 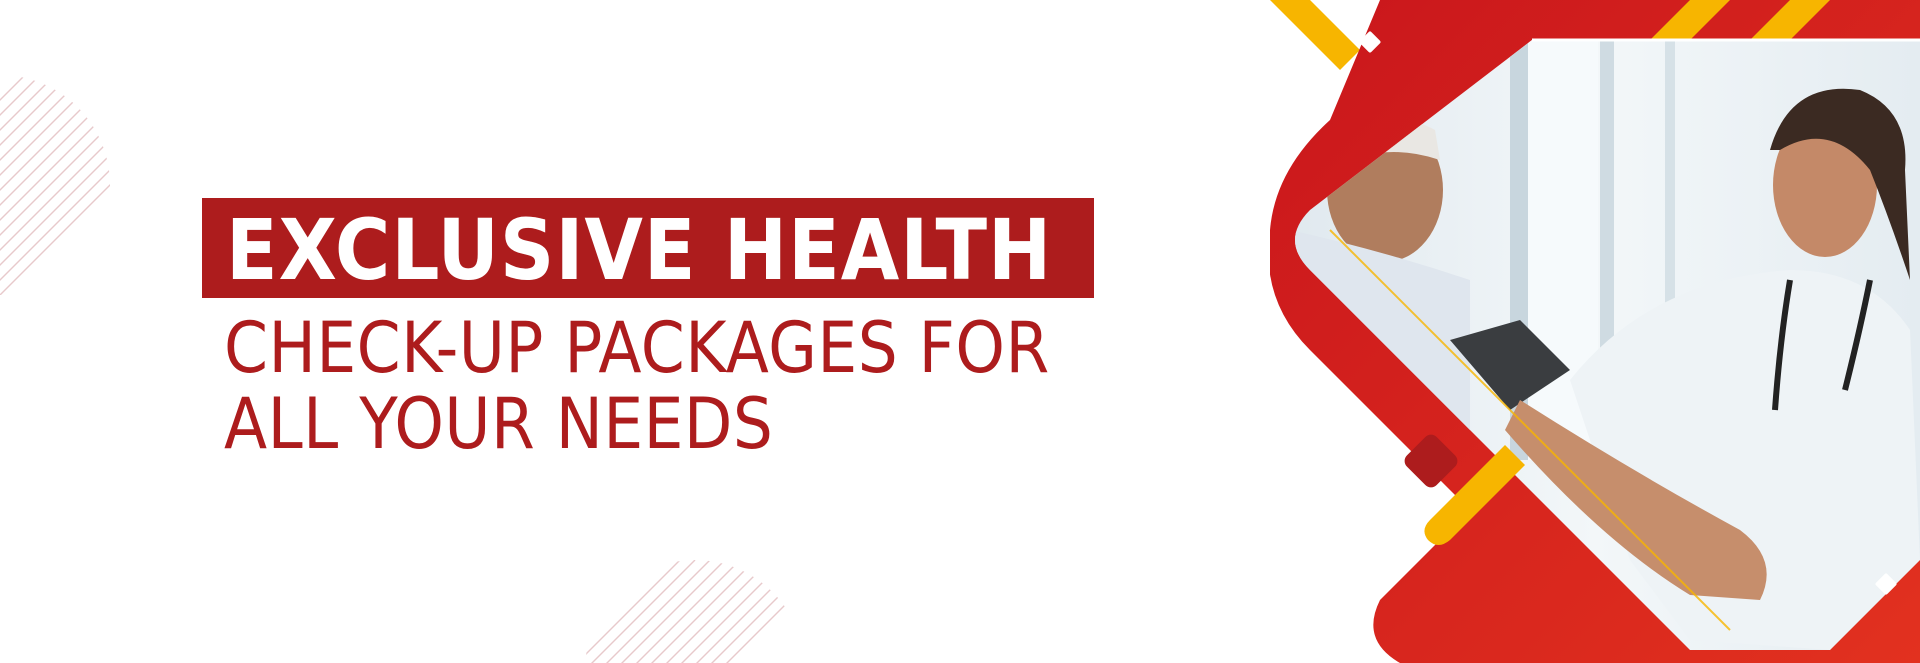 I want to click on headline-title: EXCLUSIVE HEALTH, so click(x=639, y=250).